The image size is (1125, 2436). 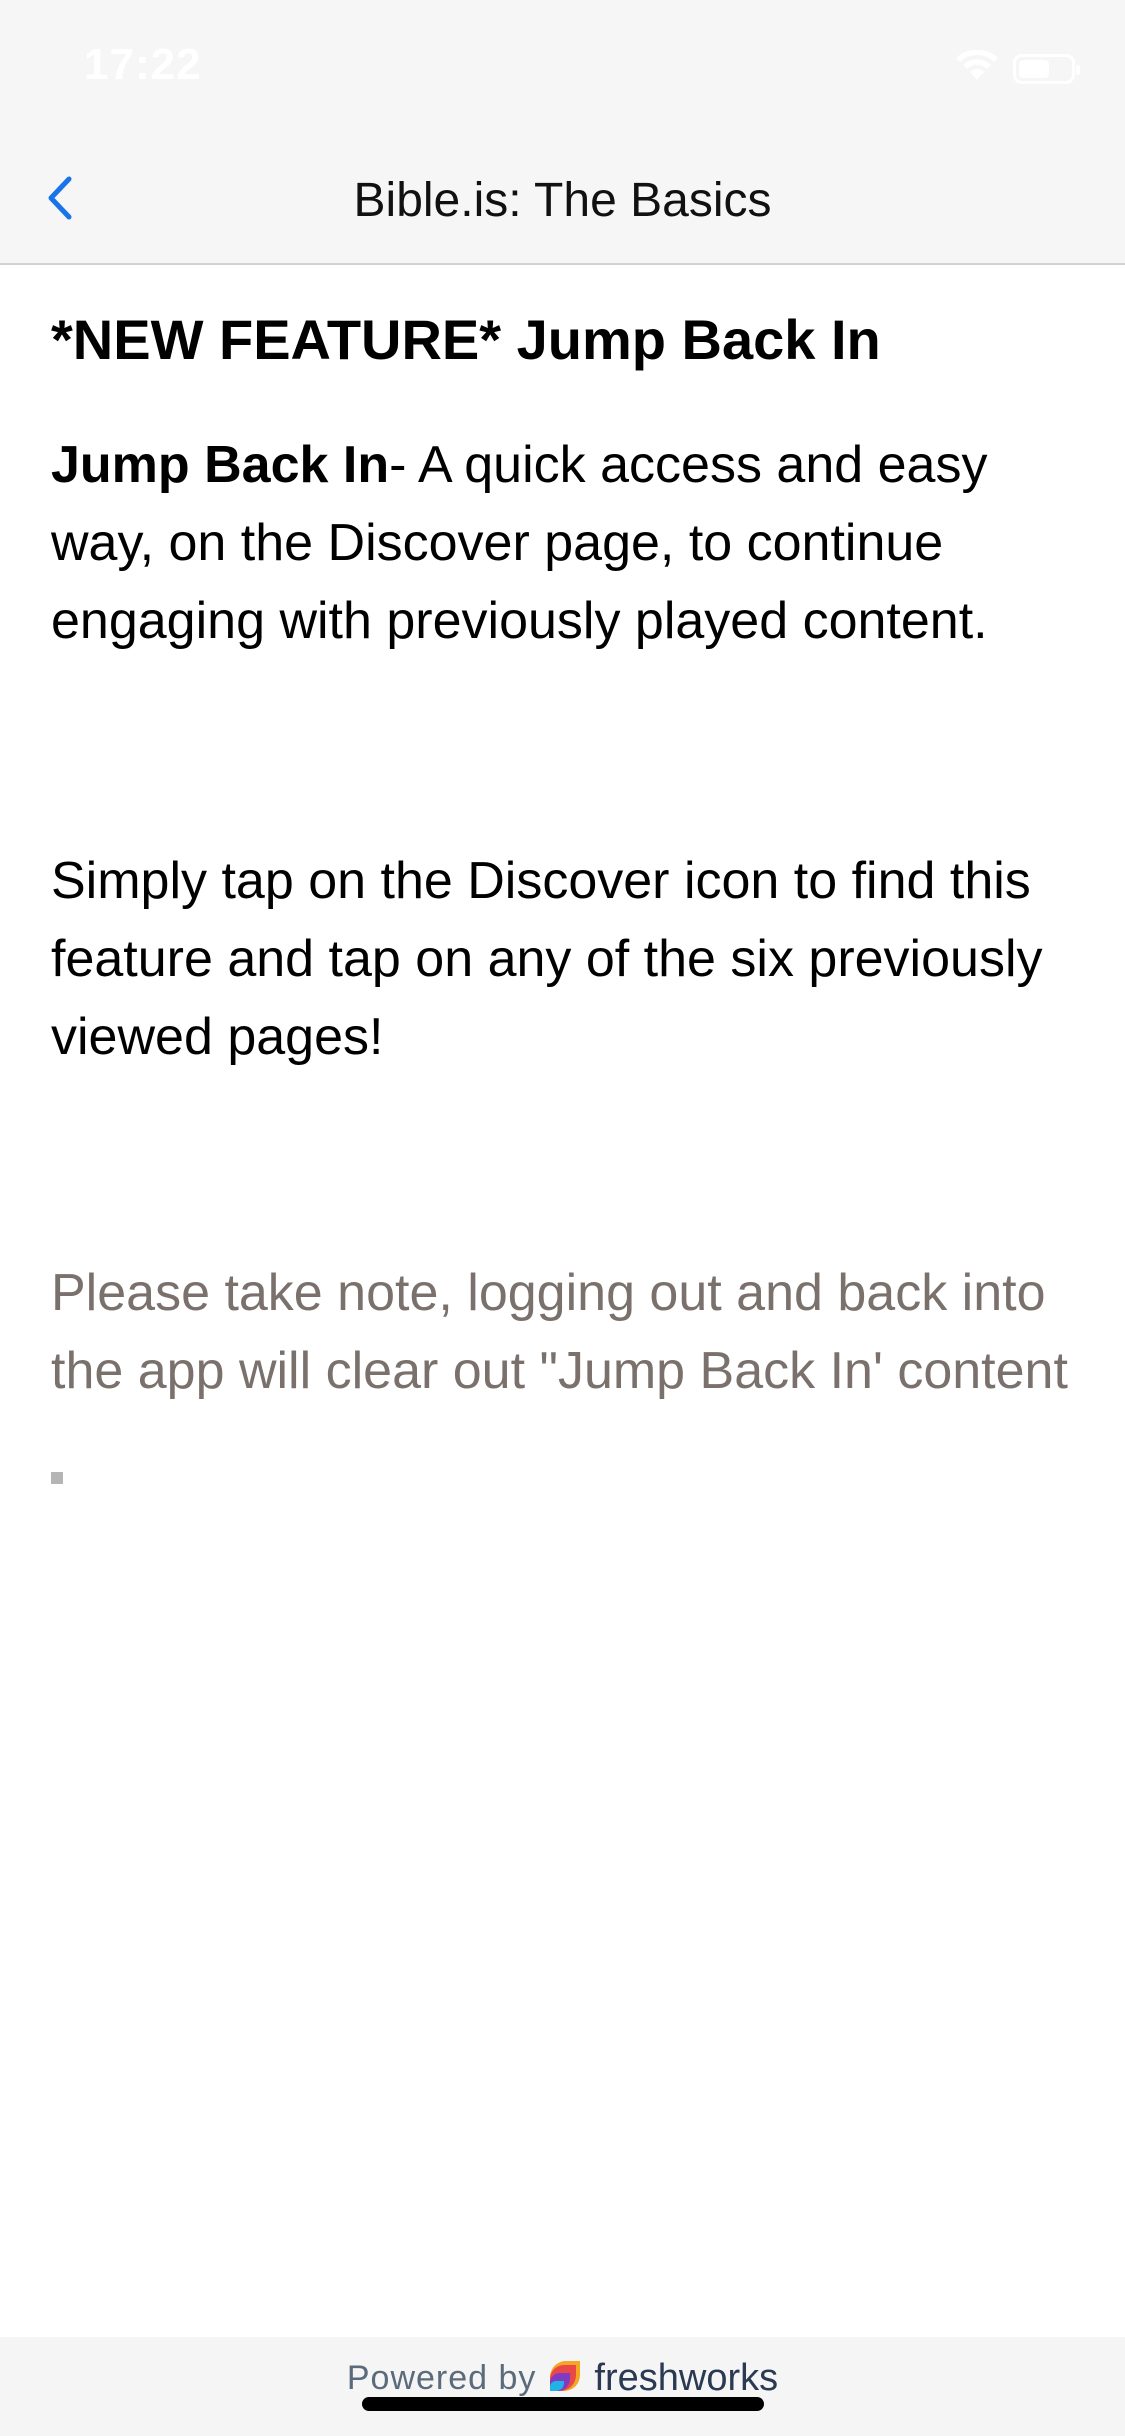 I want to click on footer: Powered by freshworks, so click(x=562, y=2386).